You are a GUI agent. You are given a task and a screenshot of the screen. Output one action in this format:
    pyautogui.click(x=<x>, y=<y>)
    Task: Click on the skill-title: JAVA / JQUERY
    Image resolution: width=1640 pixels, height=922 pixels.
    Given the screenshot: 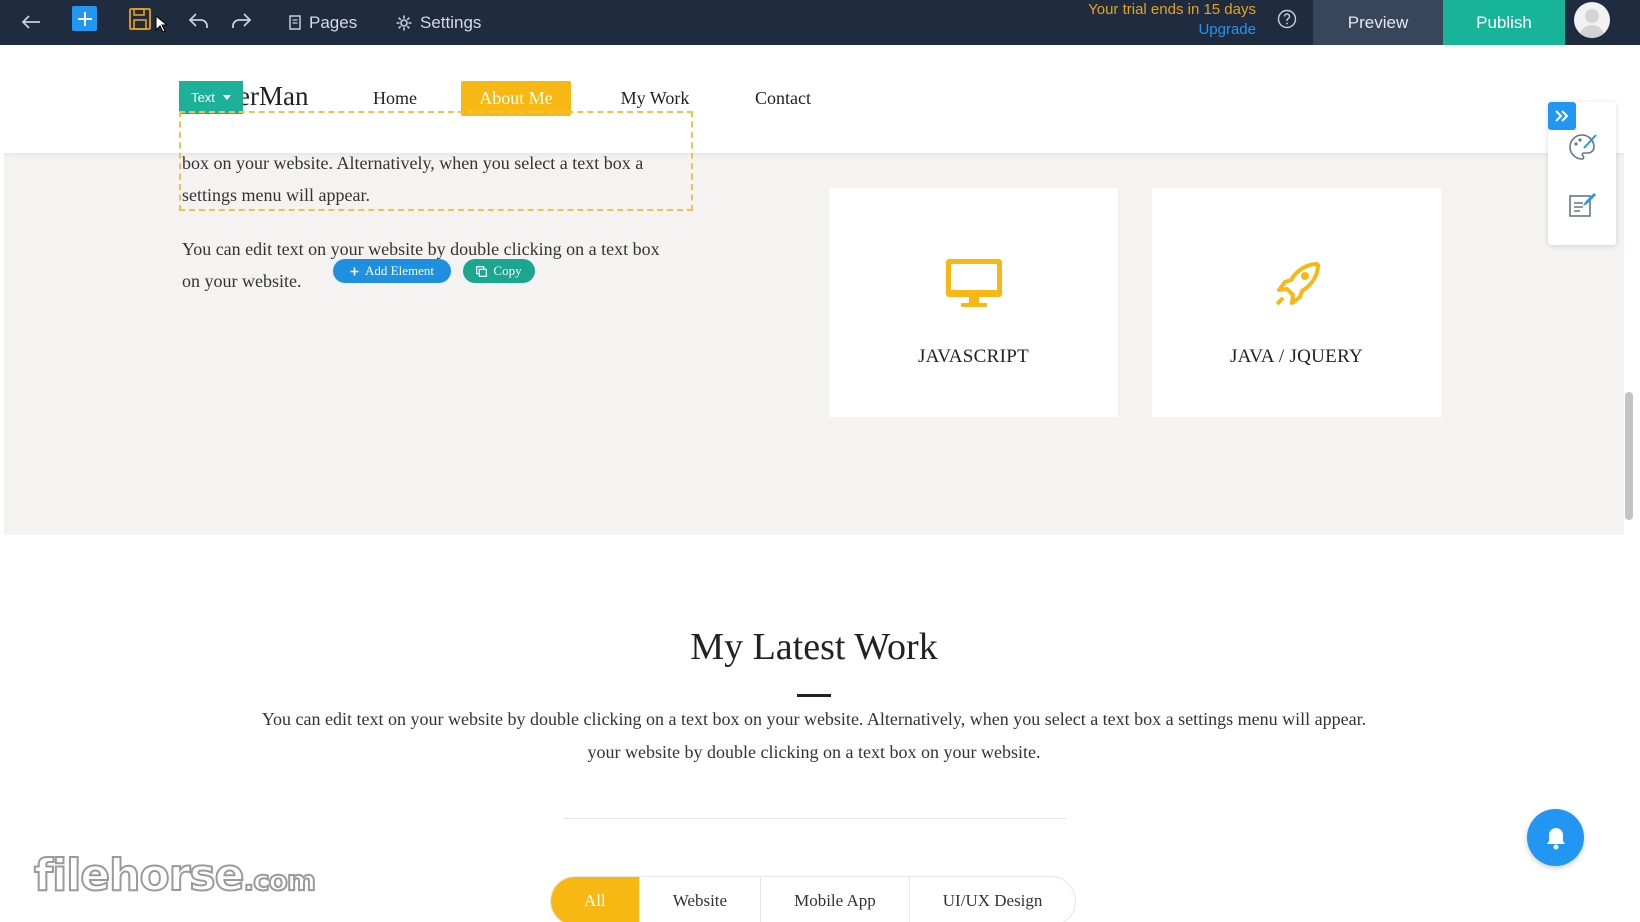 What is the action you would take?
    pyautogui.click(x=1296, y=356)
    